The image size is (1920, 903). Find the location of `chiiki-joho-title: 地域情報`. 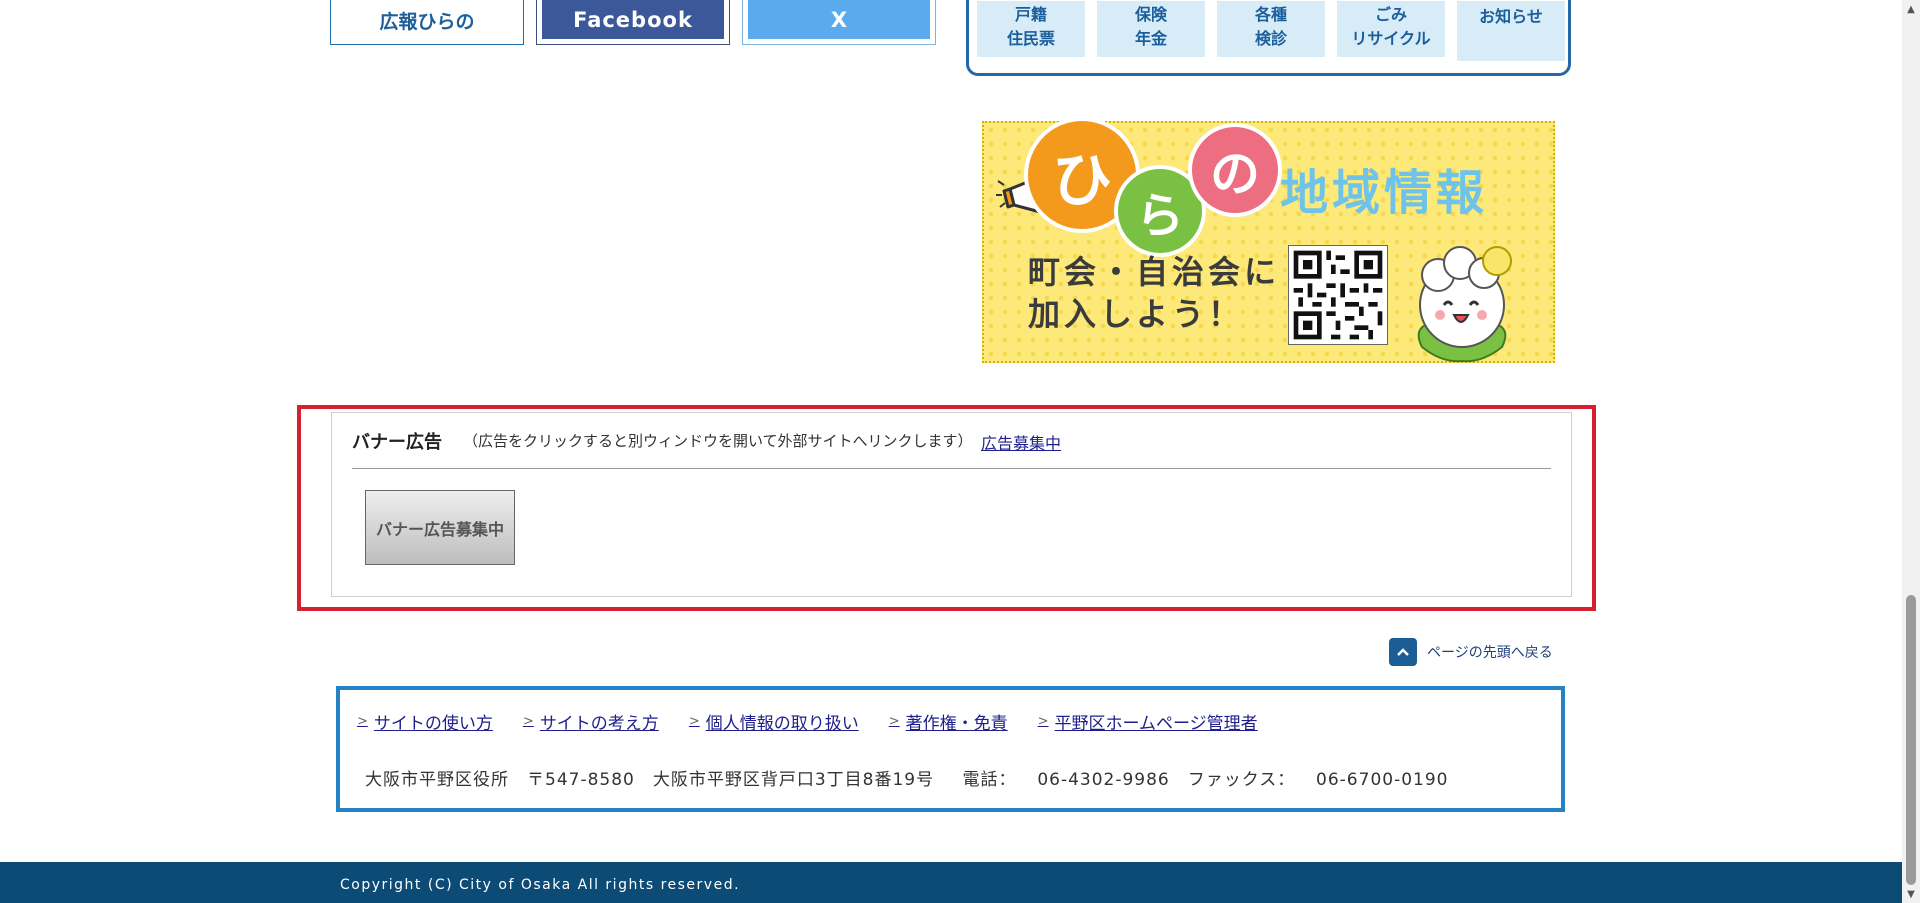

chiiki-joho-title: 地域情報 is located at coordinates (1384, 193).